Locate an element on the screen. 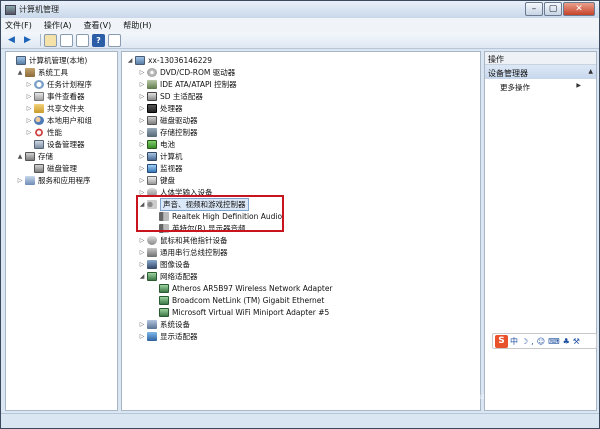 The height and width of the screenshot is (429, 600). forward-arrow-icon: ▶ is located at coordinates (27, 40).